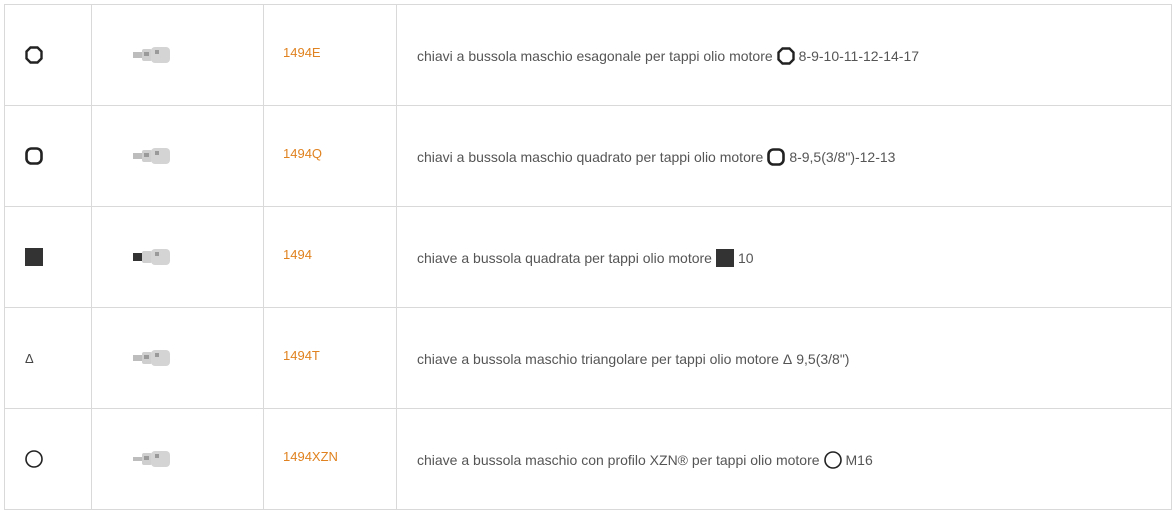  I want to click on code-cell: 1494E, so click(329, 55).